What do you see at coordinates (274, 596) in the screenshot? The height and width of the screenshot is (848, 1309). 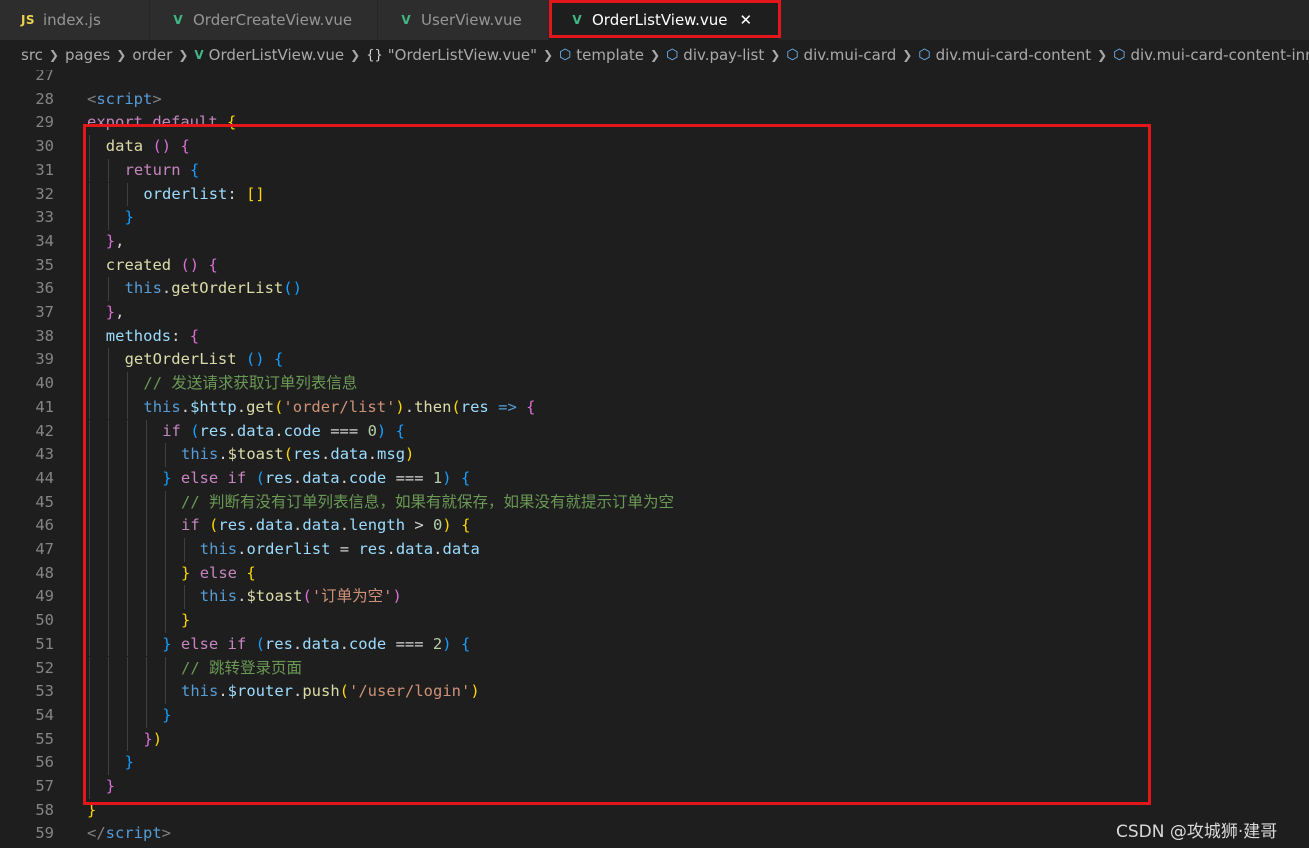 I see `code-token: $toast` at bounding box center [274, 596].